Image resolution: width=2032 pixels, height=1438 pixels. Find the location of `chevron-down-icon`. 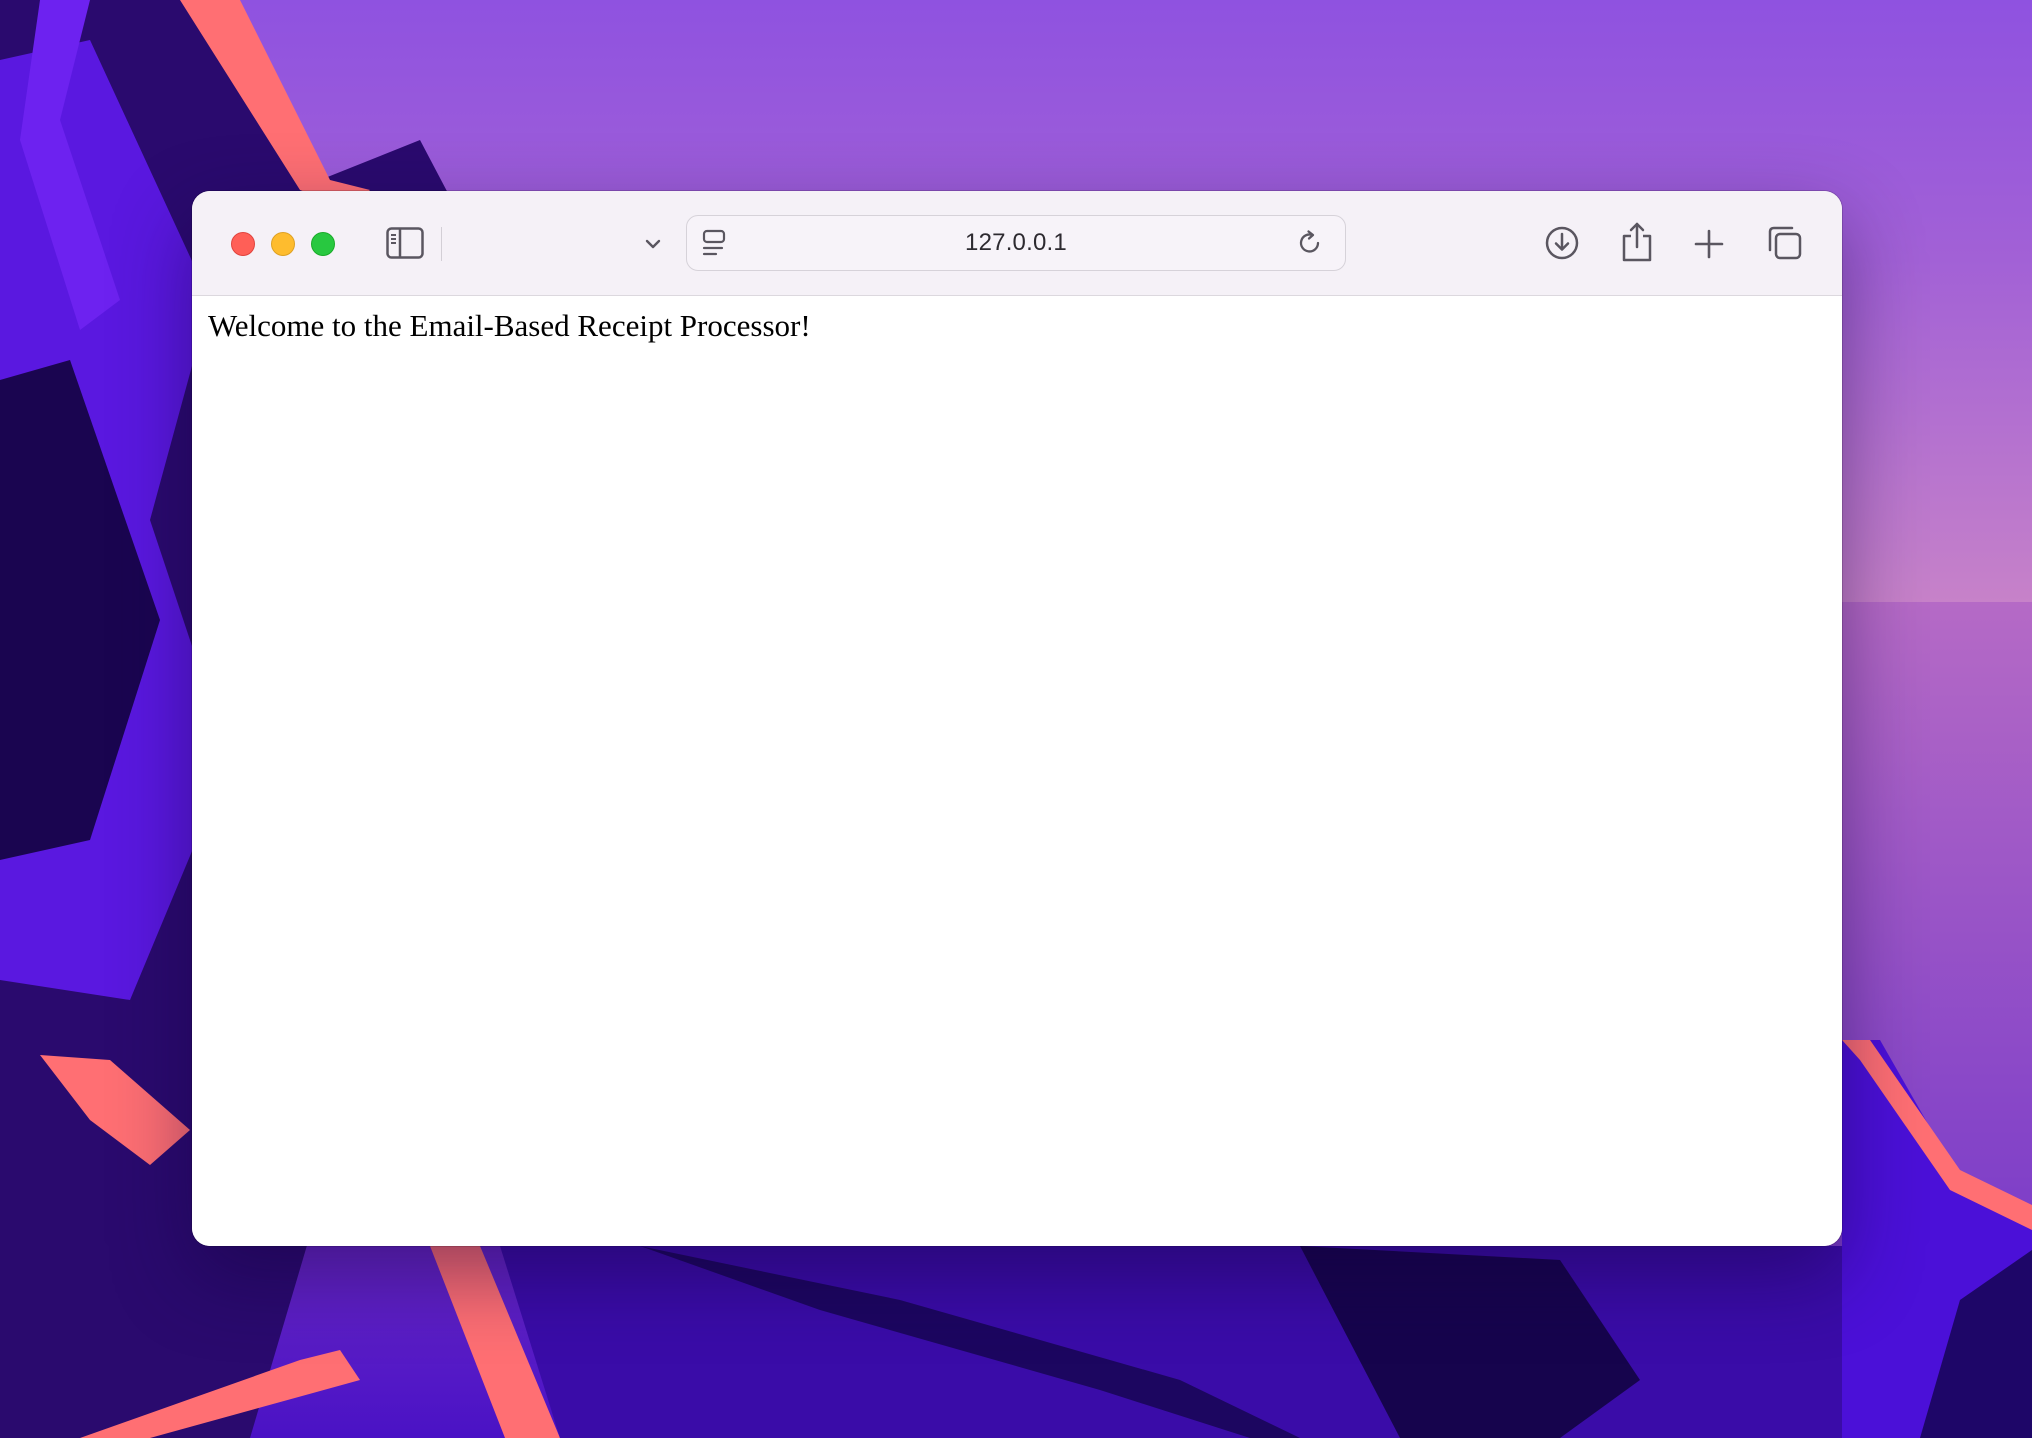

chevron-down-icon is located at coordinates (653, 244).